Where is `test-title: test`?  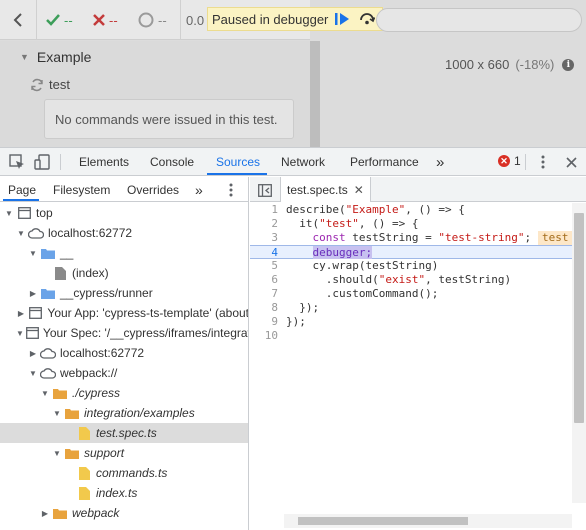 test-title: test is located at coordinates (59, 84).